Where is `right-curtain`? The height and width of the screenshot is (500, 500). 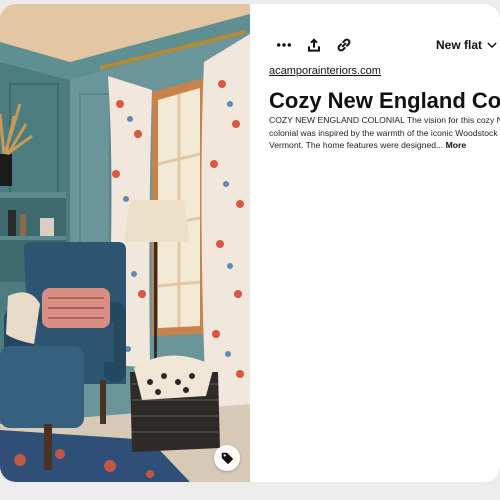 right-curtain is located at coordinates (225, 224).